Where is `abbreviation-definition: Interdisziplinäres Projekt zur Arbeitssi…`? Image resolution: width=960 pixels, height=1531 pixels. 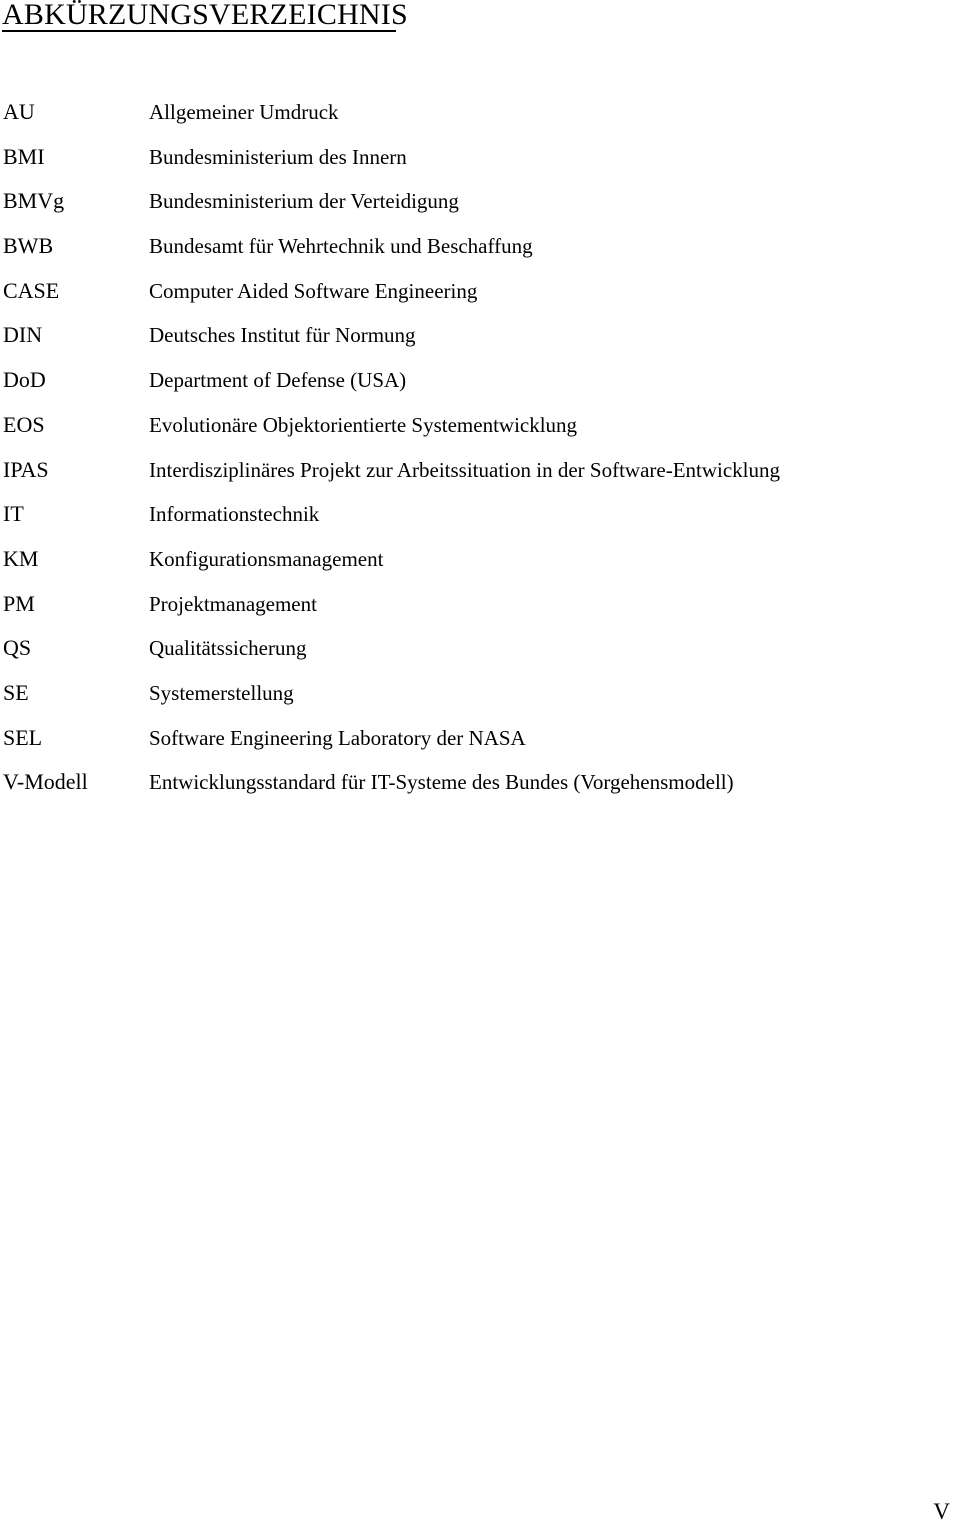 abbreviation-definition: Interdisziplinäres Projekt zur Arbeitssi… is located at coordinates (465, 469).